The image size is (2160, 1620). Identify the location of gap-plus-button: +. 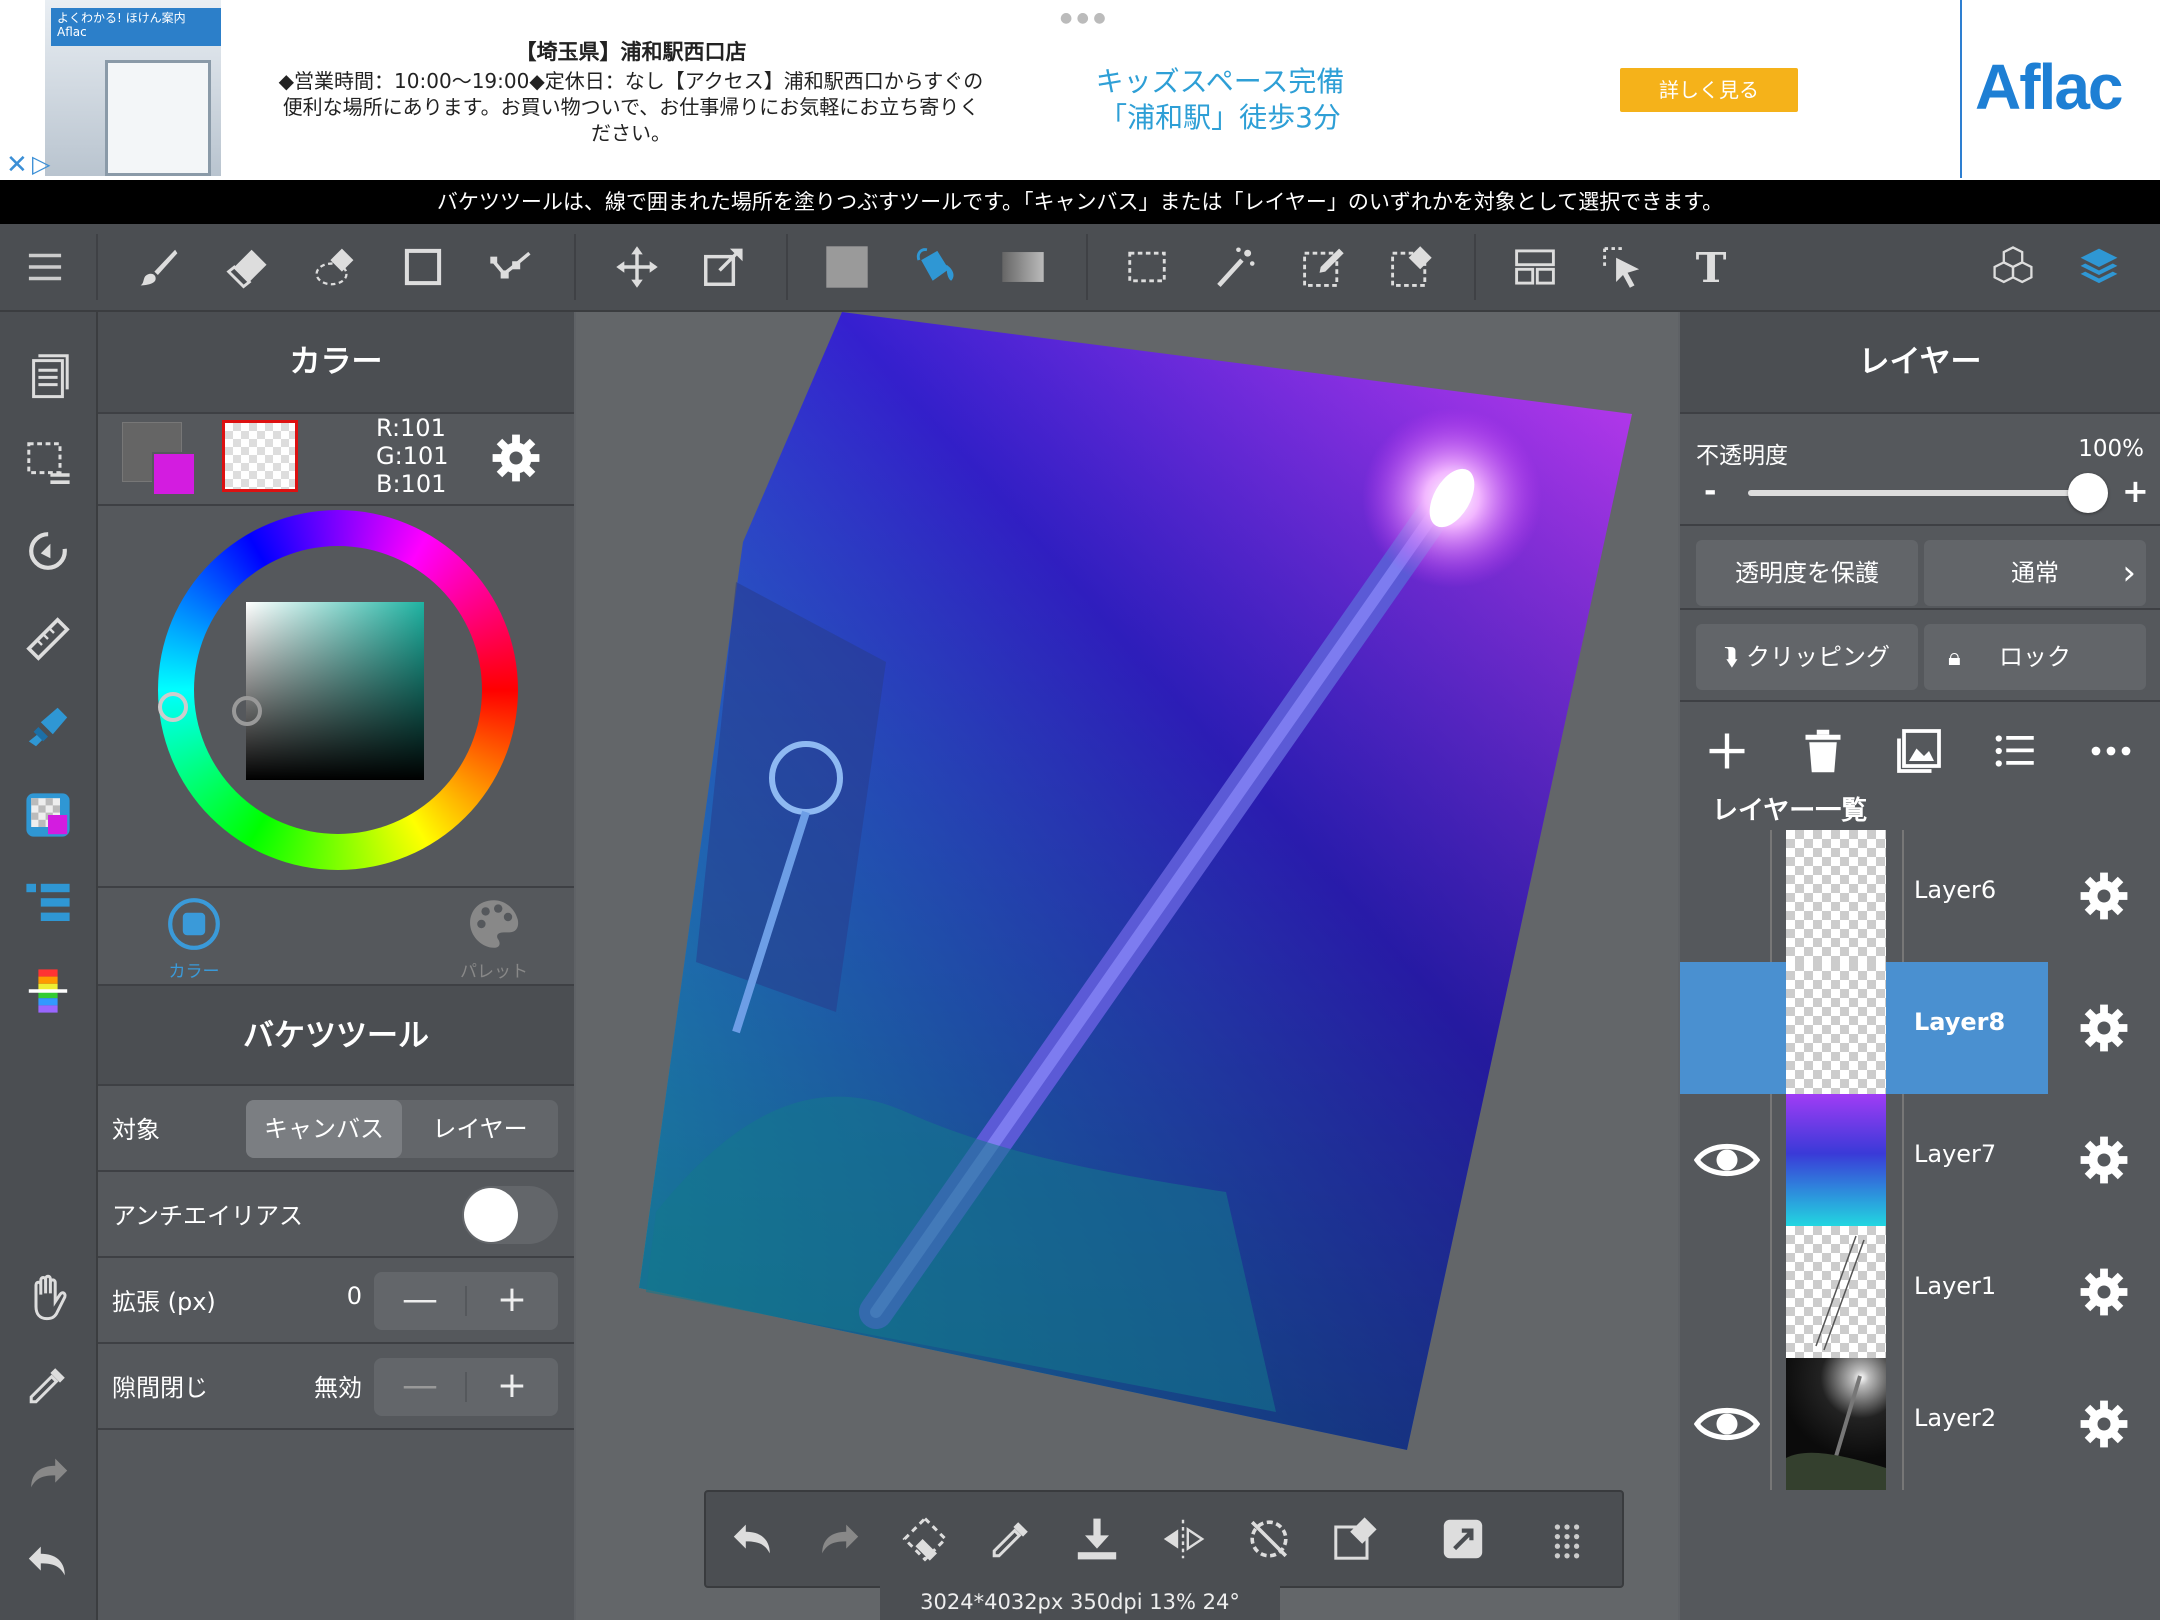
(512, 1387).